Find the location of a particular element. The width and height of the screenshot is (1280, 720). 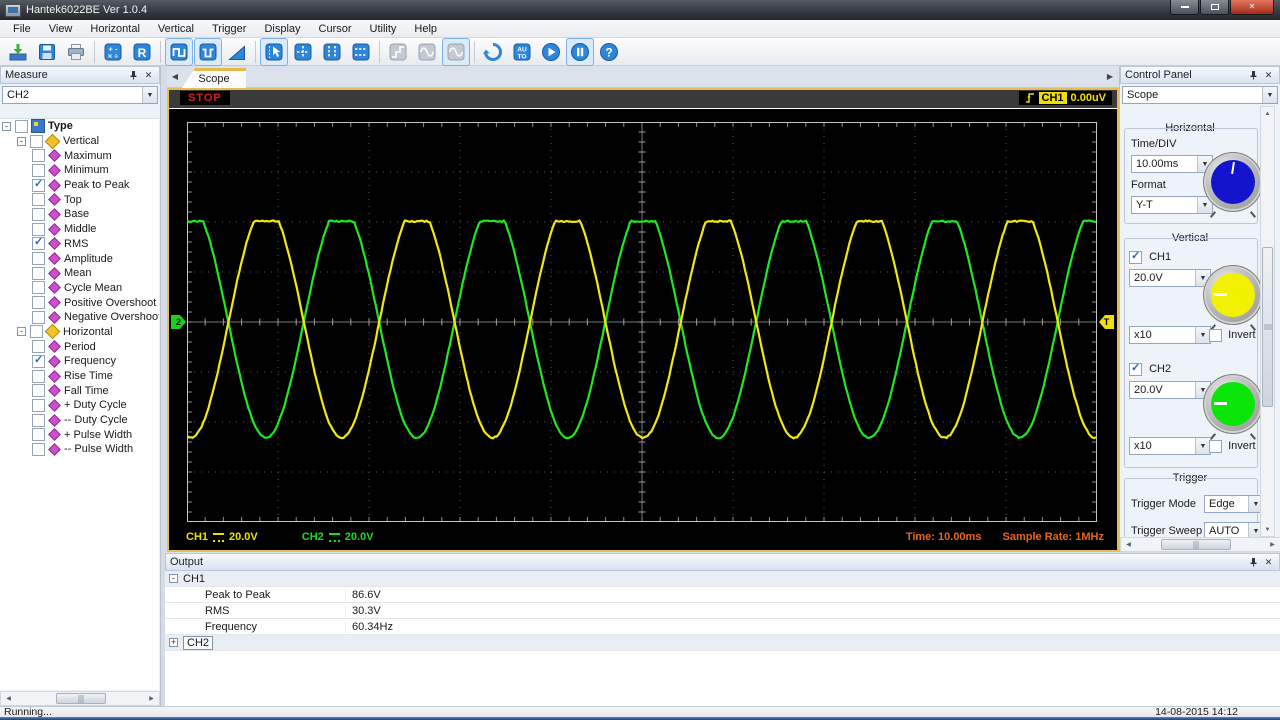

menu-utility: Utility is located at coordinates (383, 29).